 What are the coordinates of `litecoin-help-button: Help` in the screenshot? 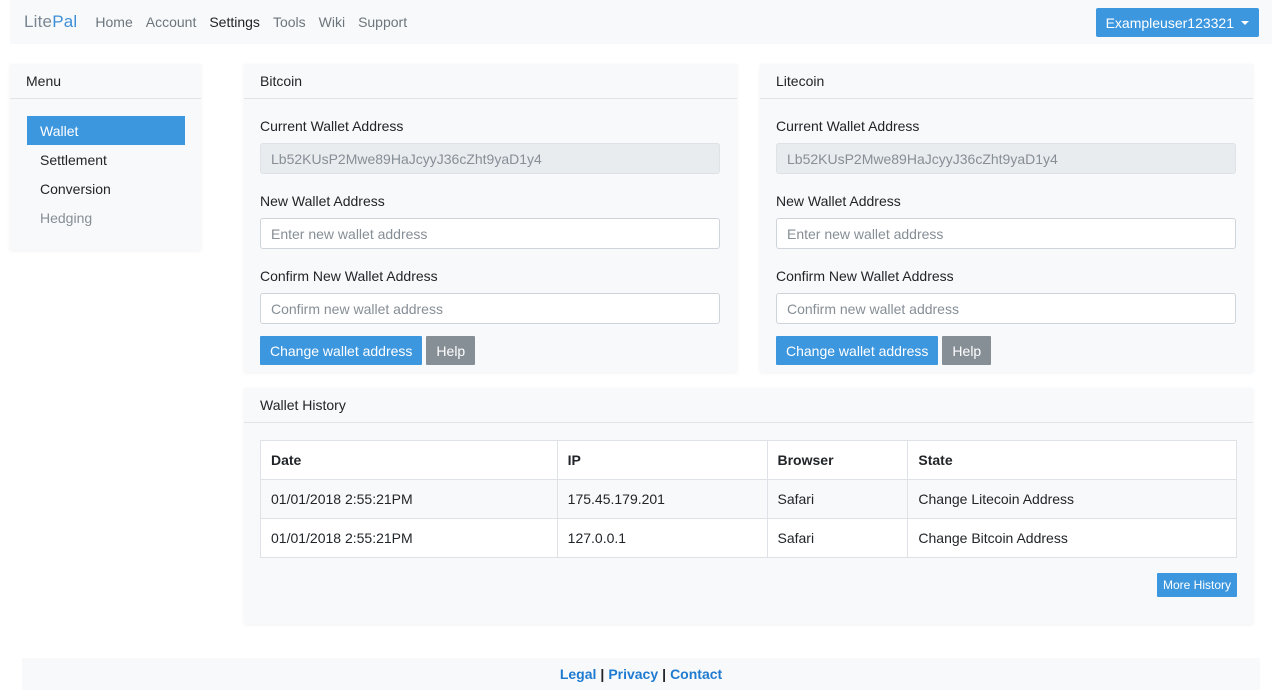 It's located at (967, 350).